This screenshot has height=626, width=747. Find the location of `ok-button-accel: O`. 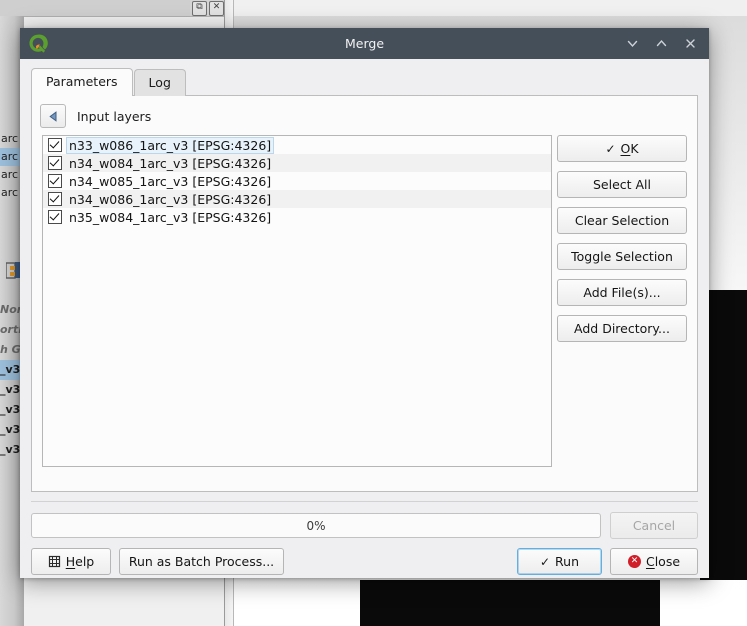

ok-button-accel: O is located at coordinates (625, 148).